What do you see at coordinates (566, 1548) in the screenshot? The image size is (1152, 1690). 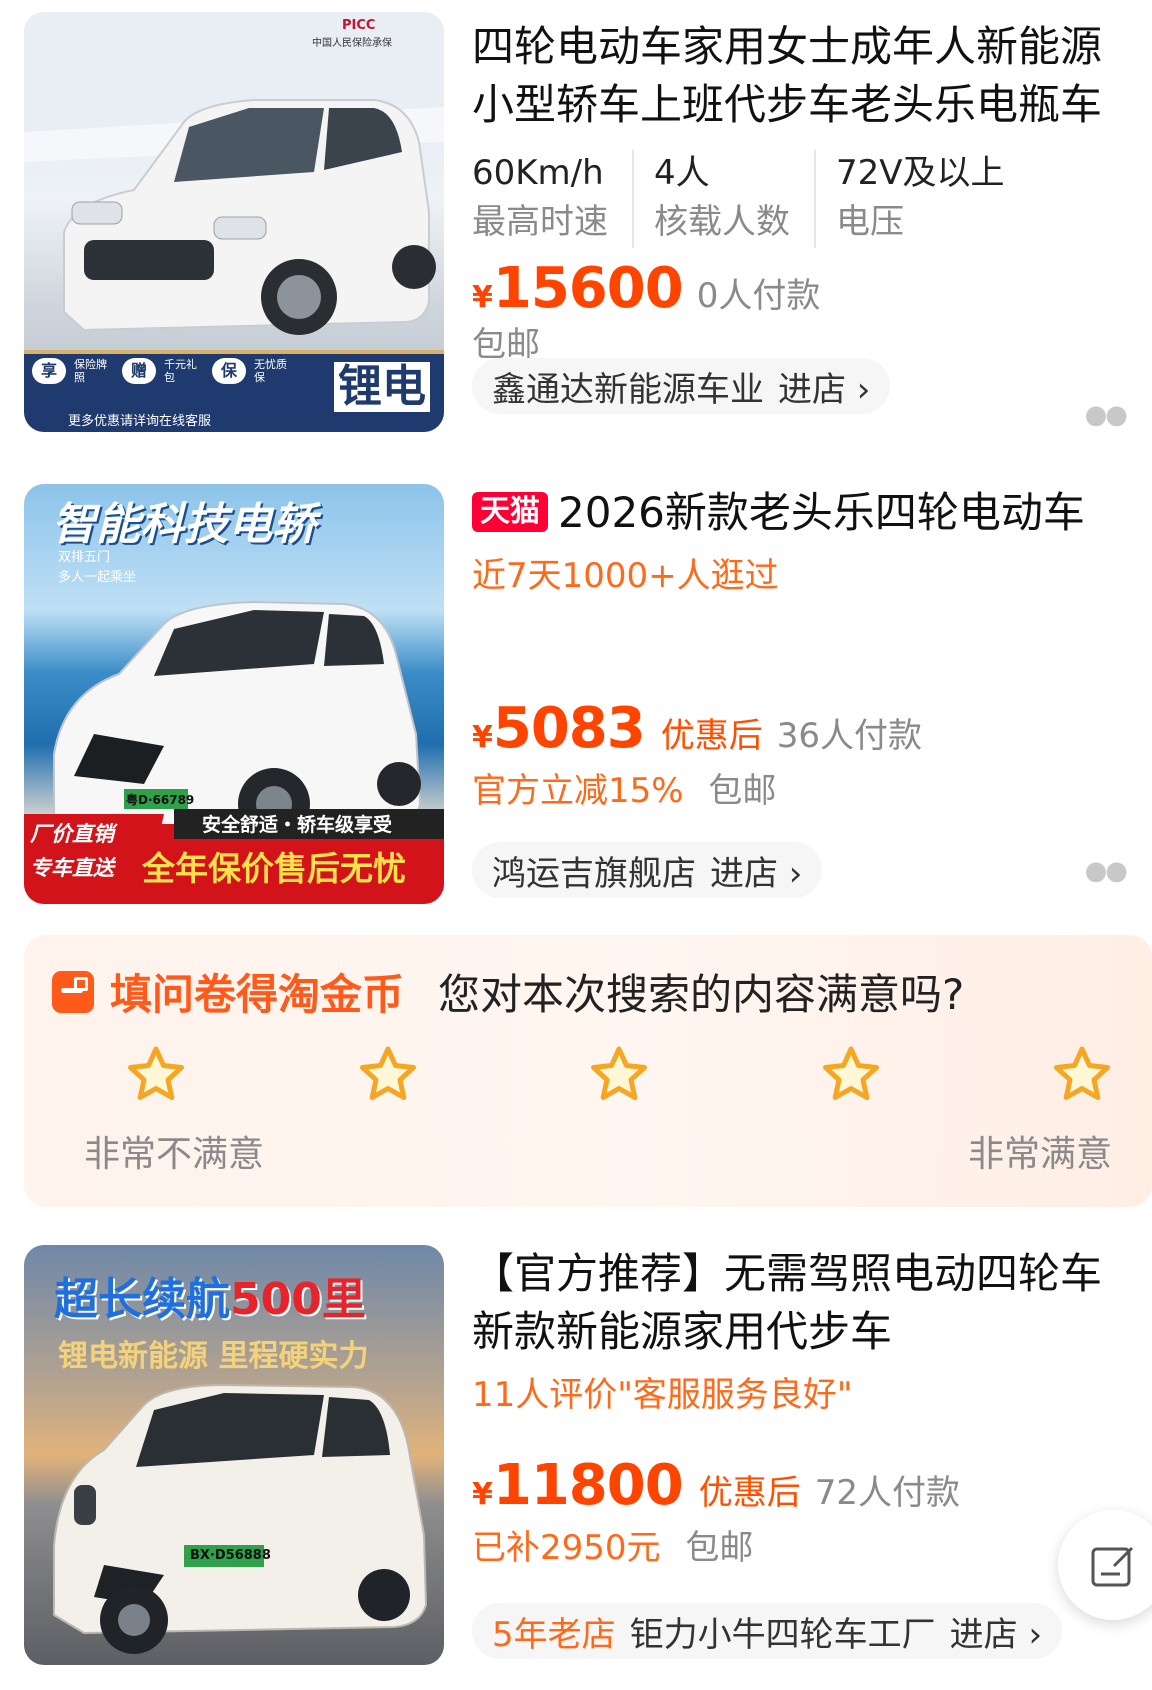 I see `subsidy-tag: 已补2950元` at bounding box center [566, 1548].